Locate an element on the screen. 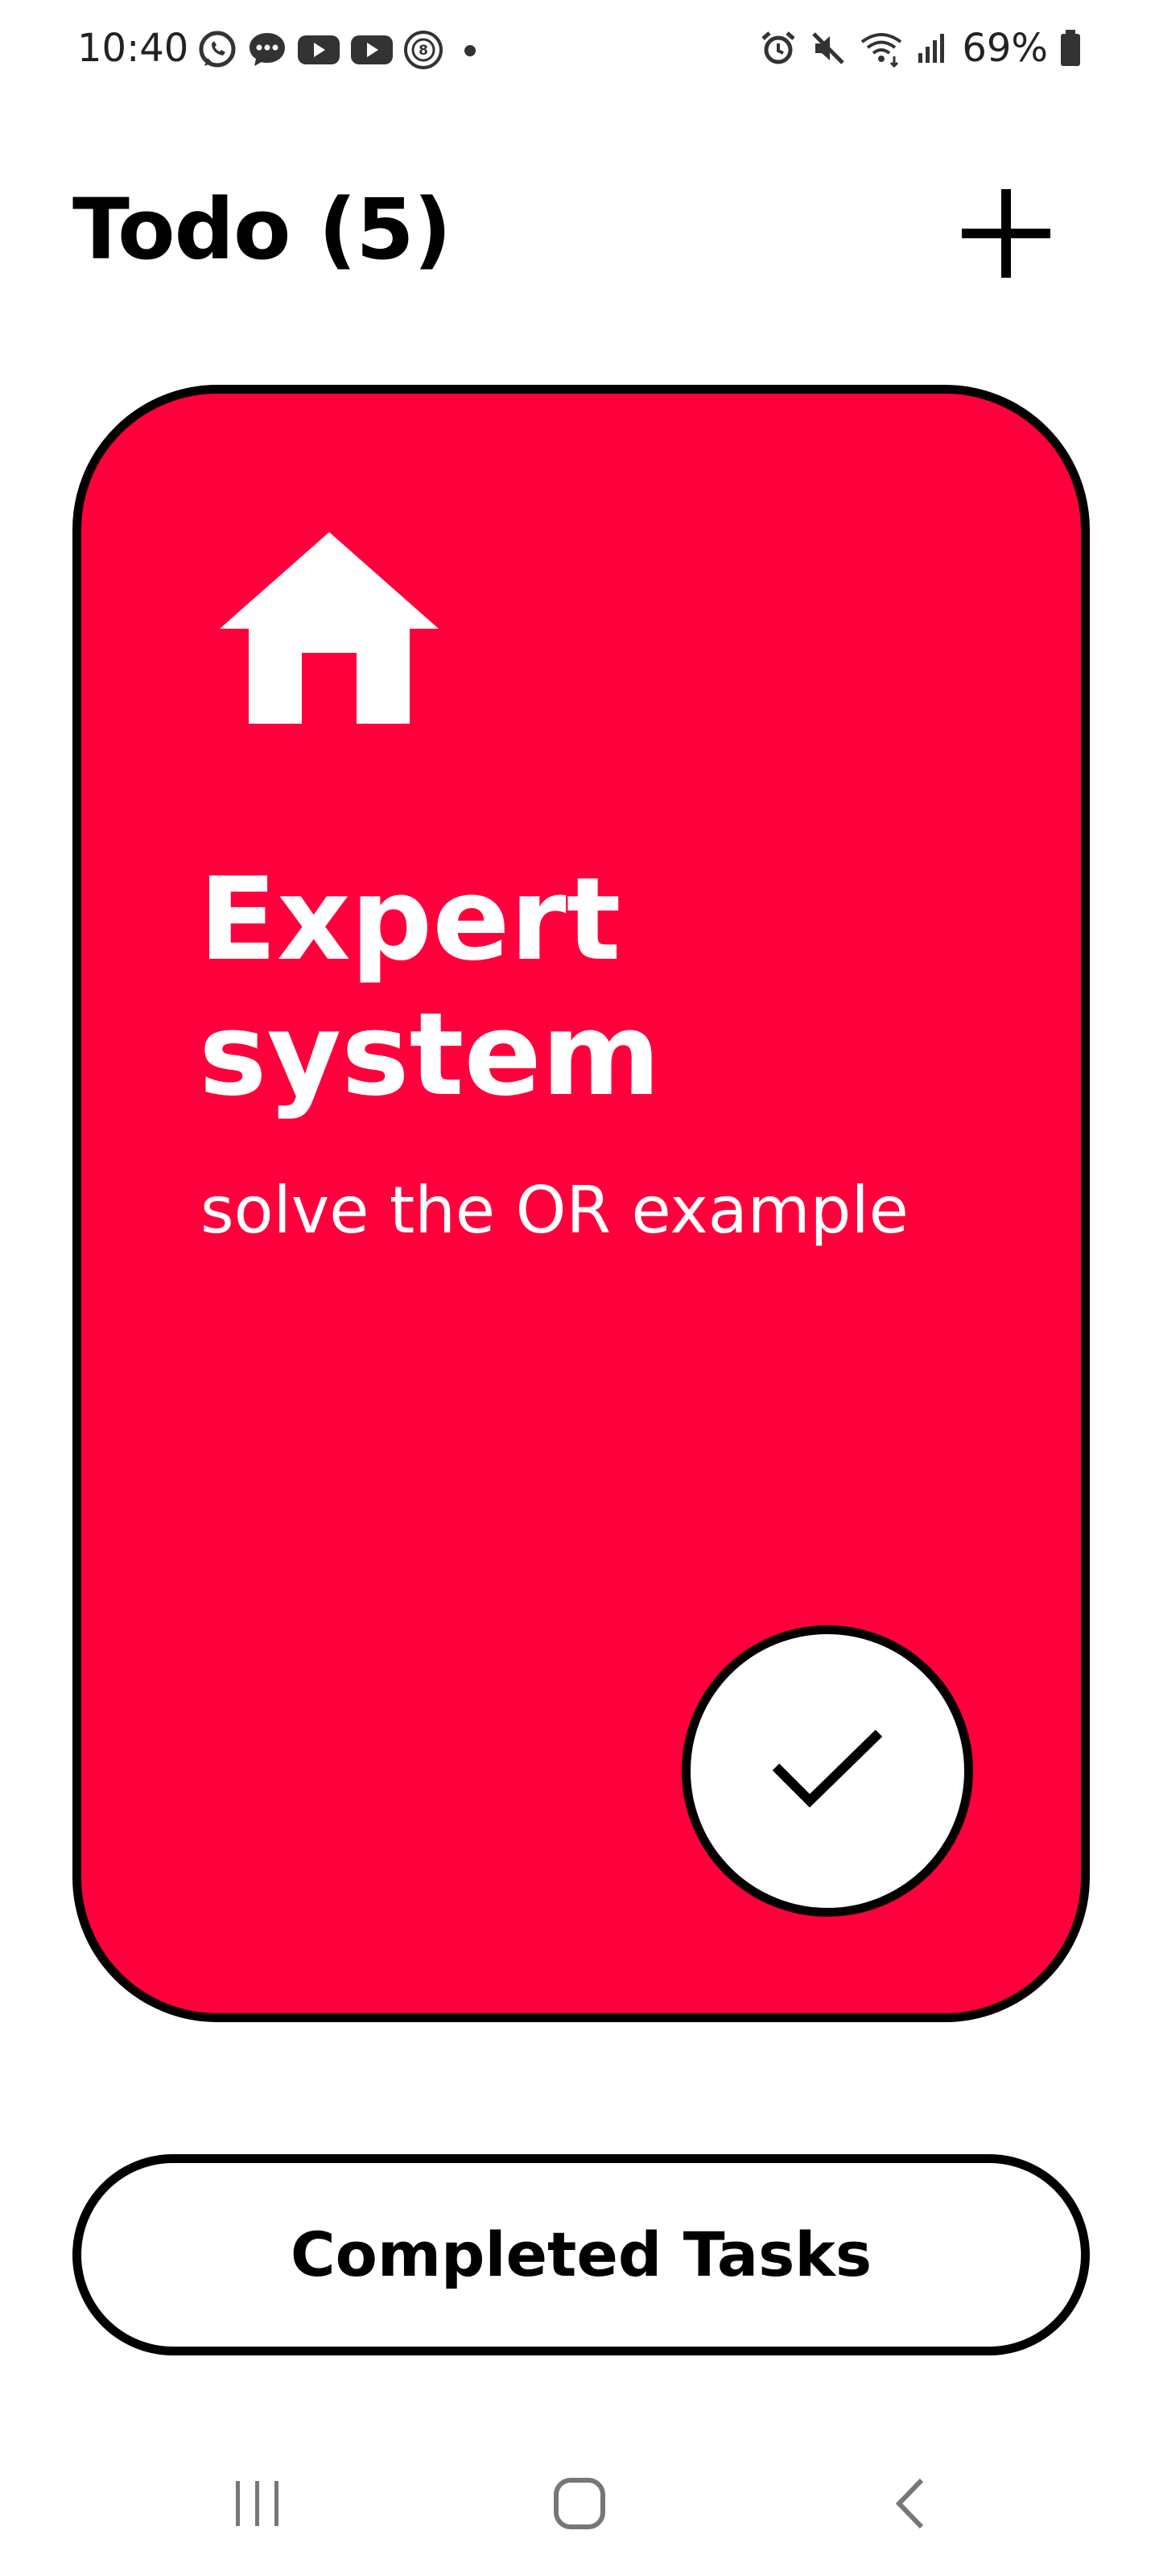 The height and width of the screenshot is (2576, 1159). whatsapp-icon is located at coordinates (217, 49).